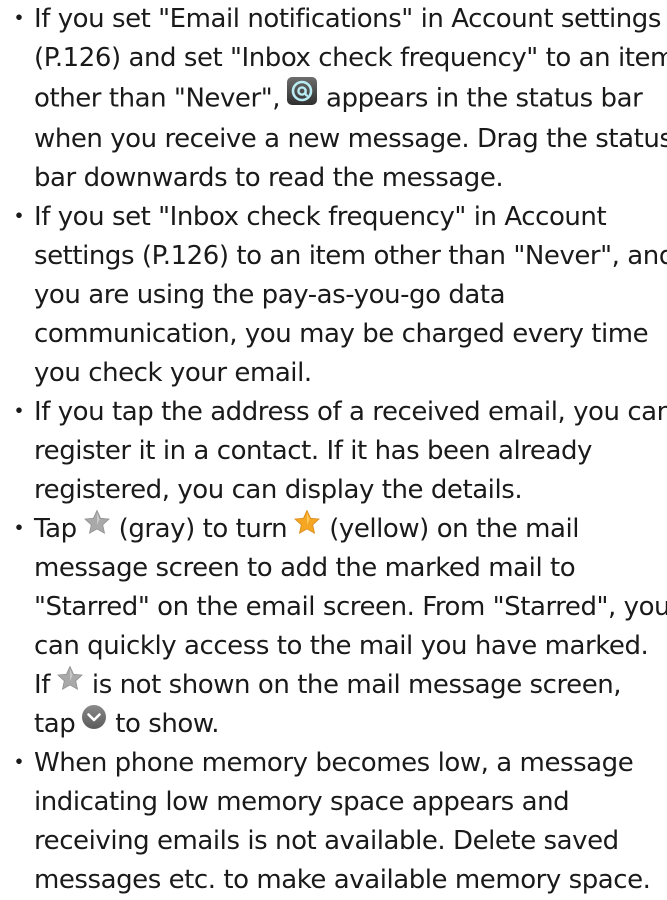  Describe the element at coordinates (55, 724) in the screenshot. I see `note-text: tap` at that location.